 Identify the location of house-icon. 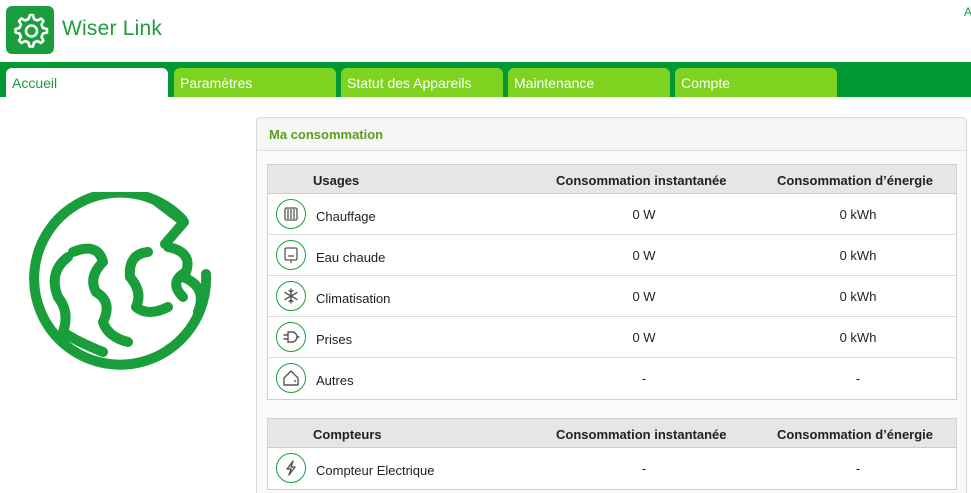
(291, 378).